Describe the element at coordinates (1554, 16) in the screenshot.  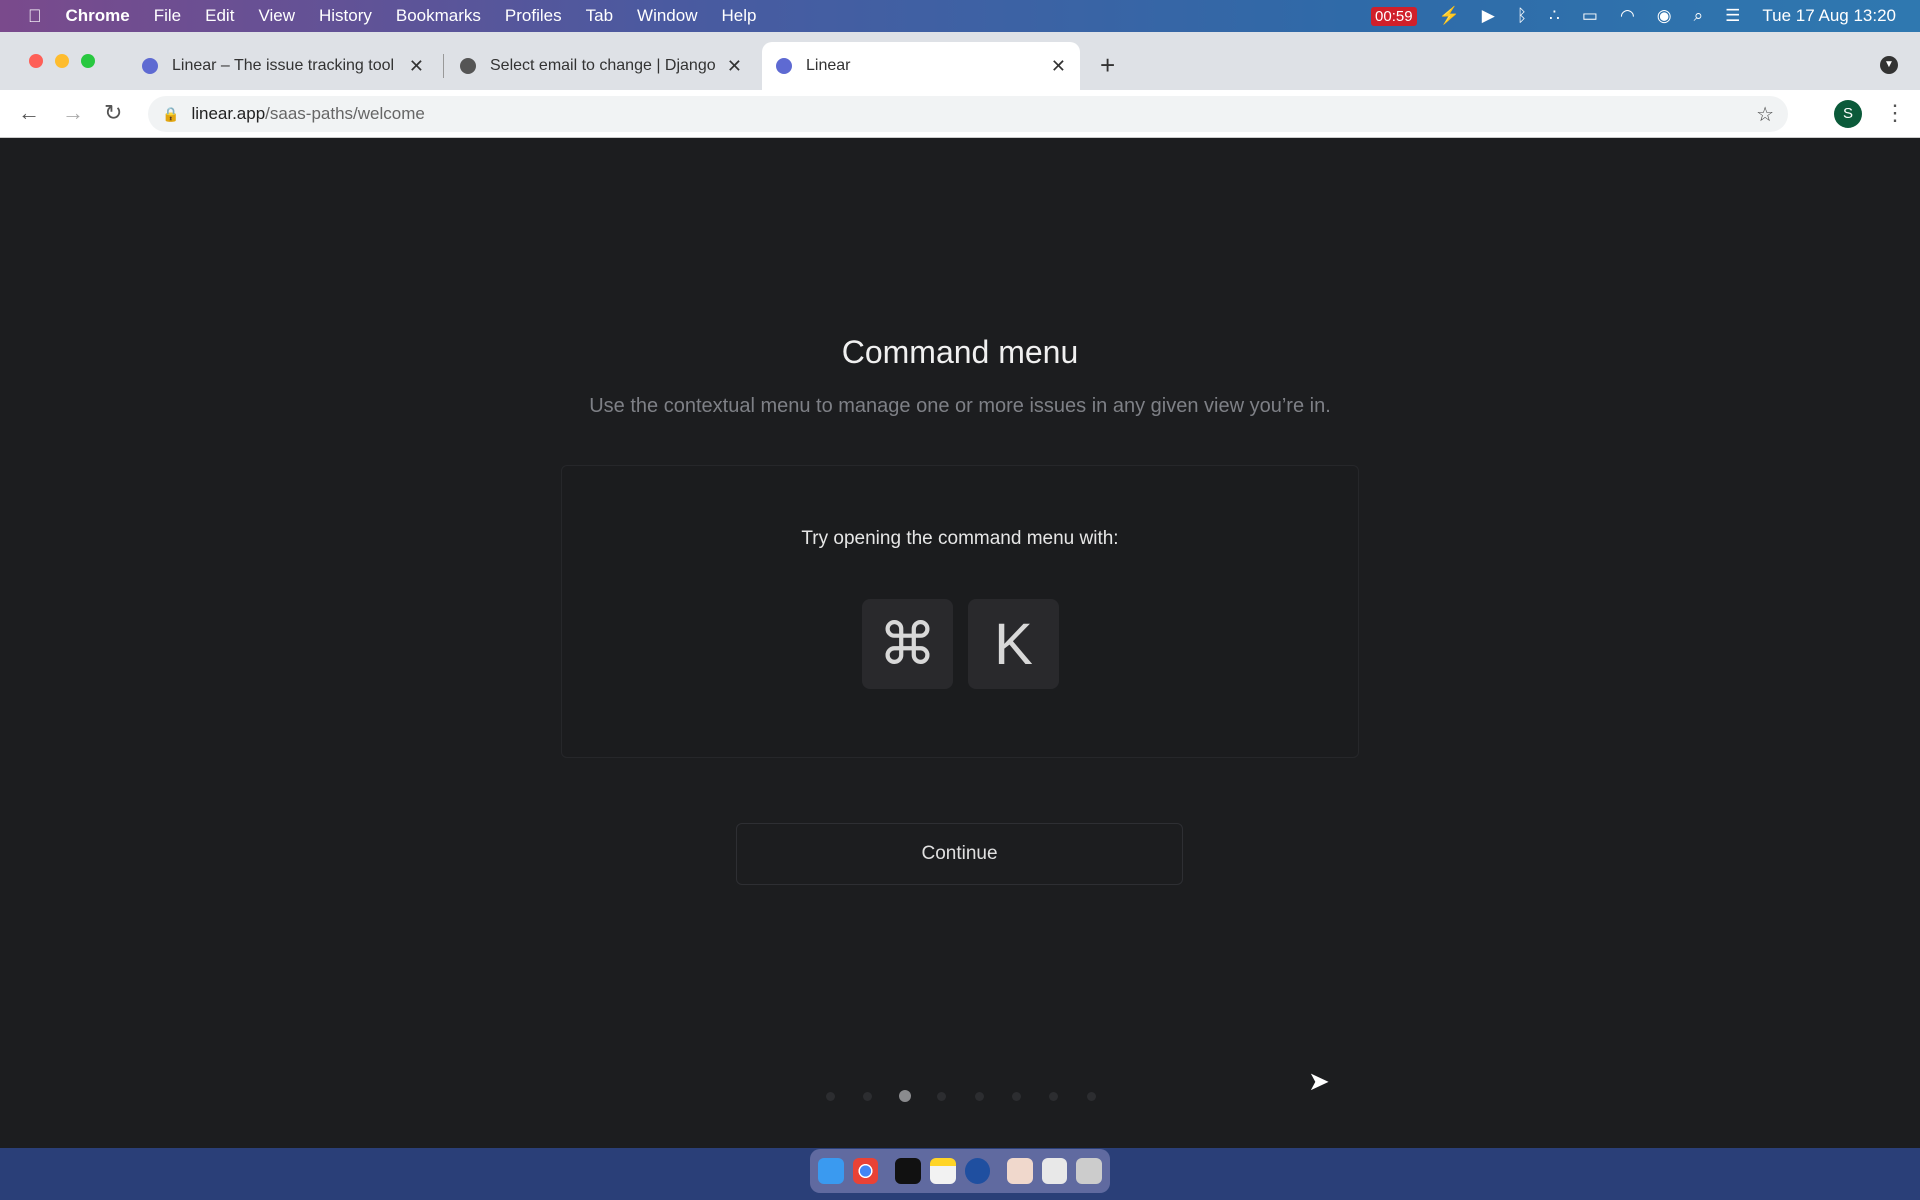
I see `dots-icon: ∴` at that location.